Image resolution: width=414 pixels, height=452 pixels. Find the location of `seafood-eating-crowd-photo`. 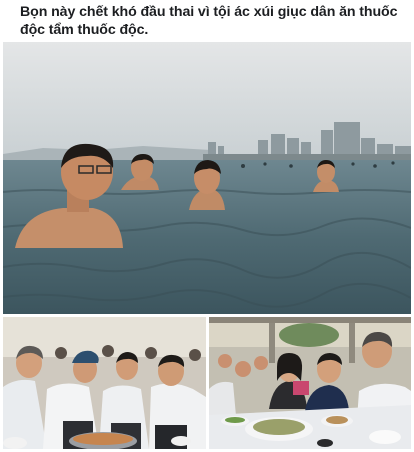

seafood-eating-crowd-photo is located at coordinates (104, 383).